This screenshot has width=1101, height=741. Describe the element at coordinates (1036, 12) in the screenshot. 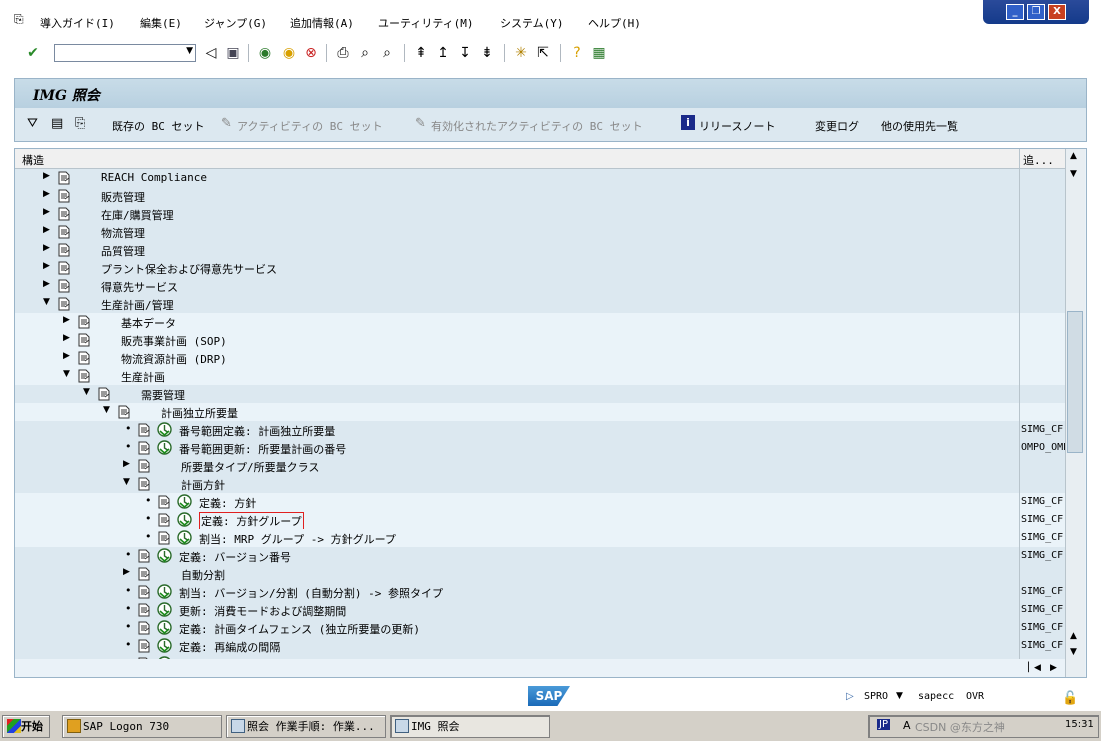

I see `restore-button: ❐` at that location.